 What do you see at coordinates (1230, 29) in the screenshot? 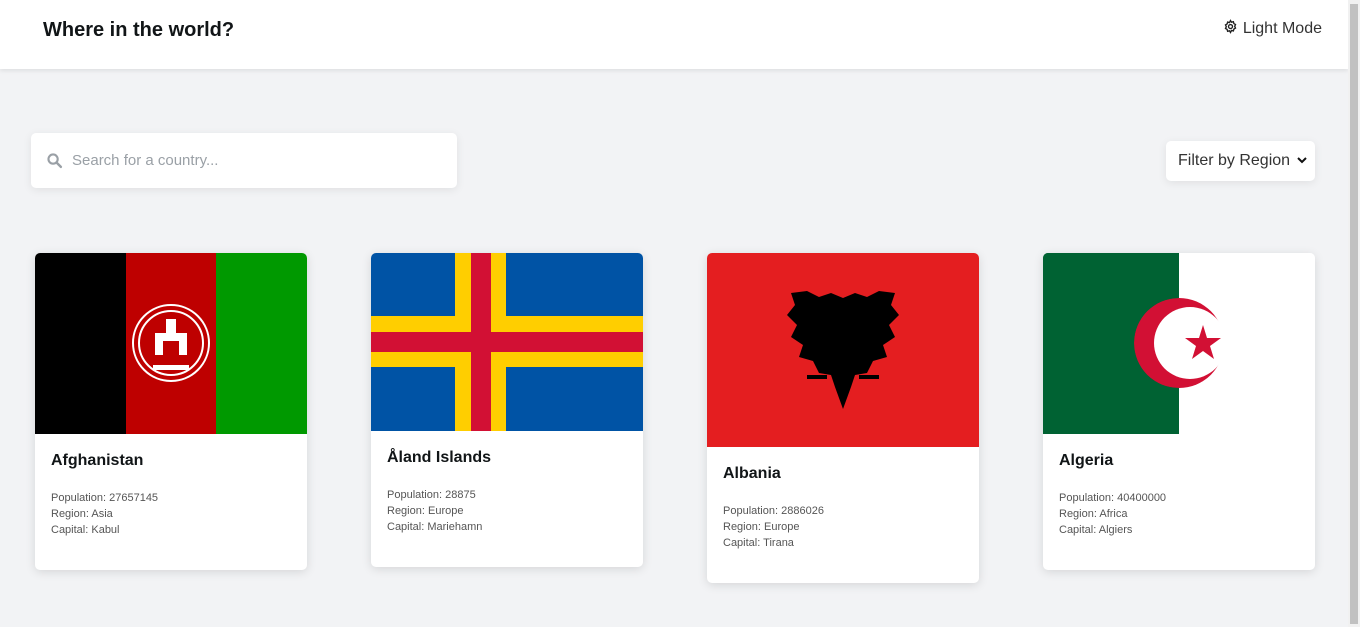
I see `gear-icon` at bounding box center [1230, 29].